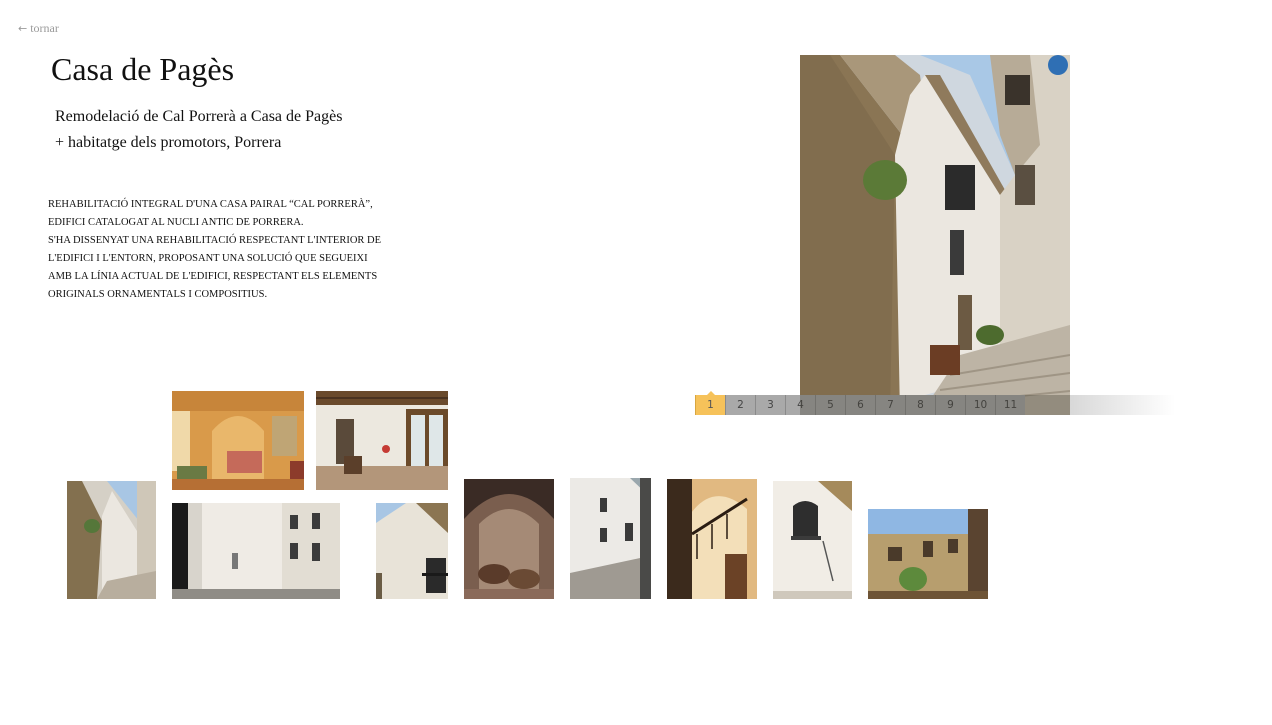 The width and height of the screenshot is (1272, 725). Describe the element at coordinates (44, 28) in the screenshot. I see `back-link-label: tornar` at that location.